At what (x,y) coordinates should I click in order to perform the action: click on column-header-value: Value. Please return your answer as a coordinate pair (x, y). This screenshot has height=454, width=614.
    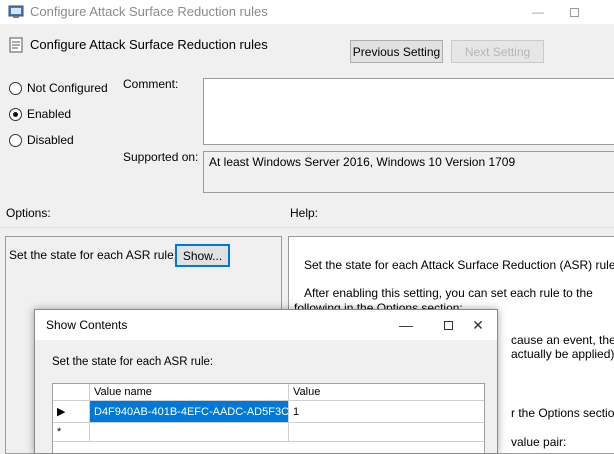
    Looking at the image, I should click on (386, 392).